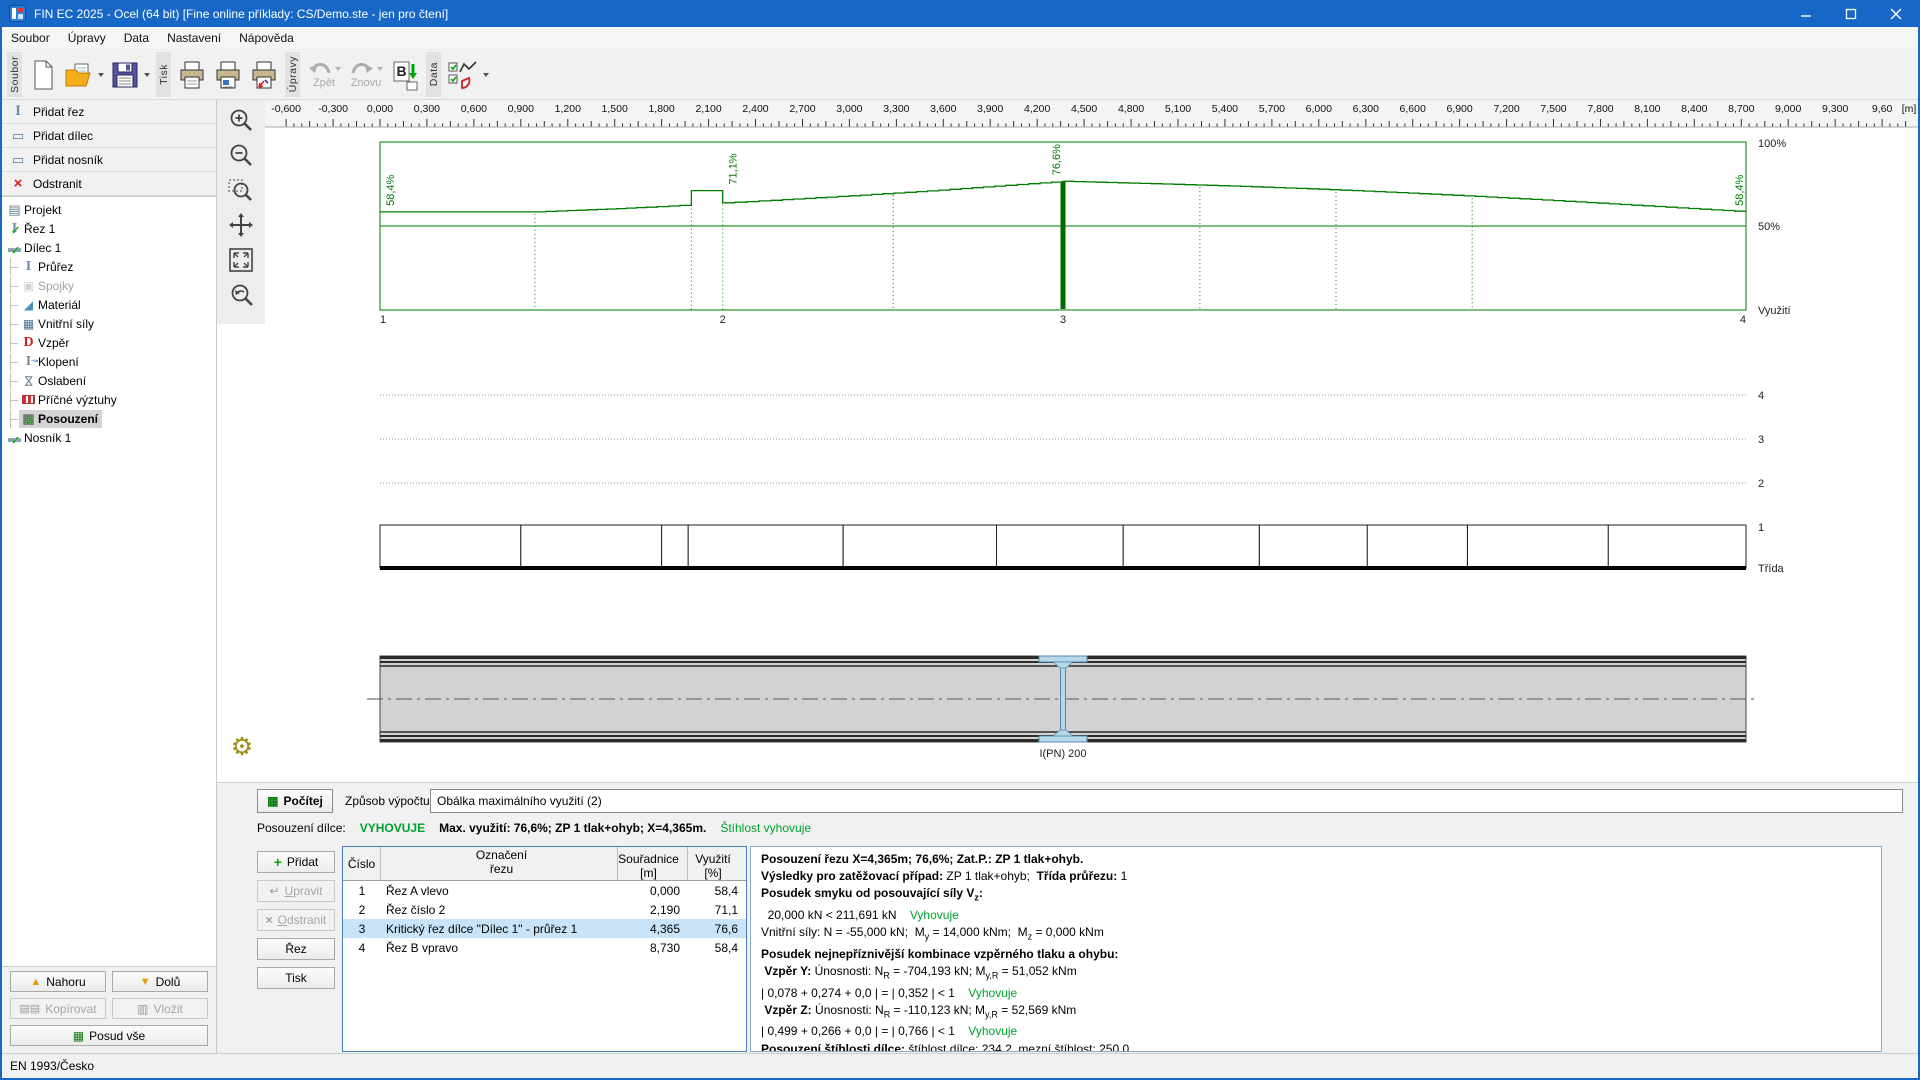 Image resolution: width=1920 pixels, height=1080 pixels. What do you see at coordinates (324, 74) in the screenshot?
I see `undo-button: Zpět` at bounding box center [324, 74].